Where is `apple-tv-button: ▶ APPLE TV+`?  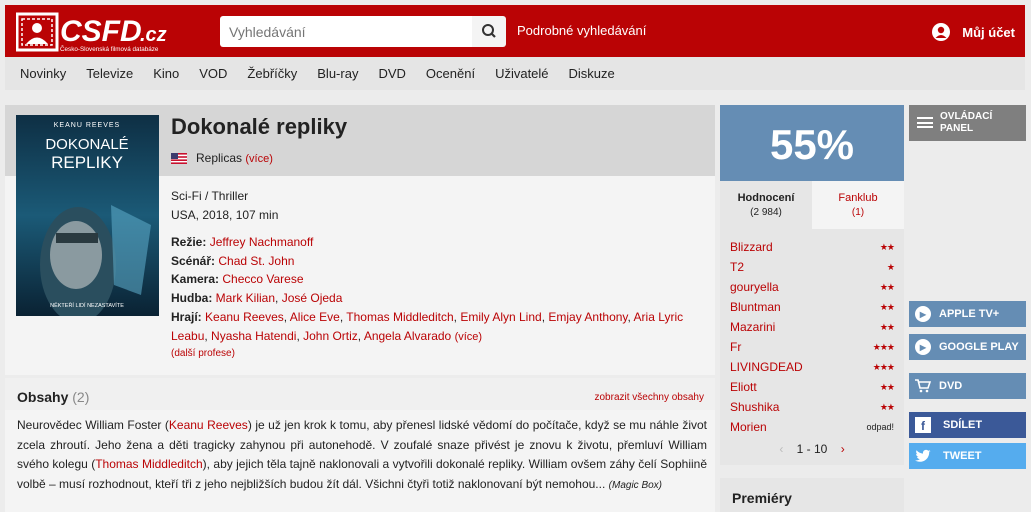 apple-tv-button: ▶ APPLE TV+ is located at coordinates (967, 314).